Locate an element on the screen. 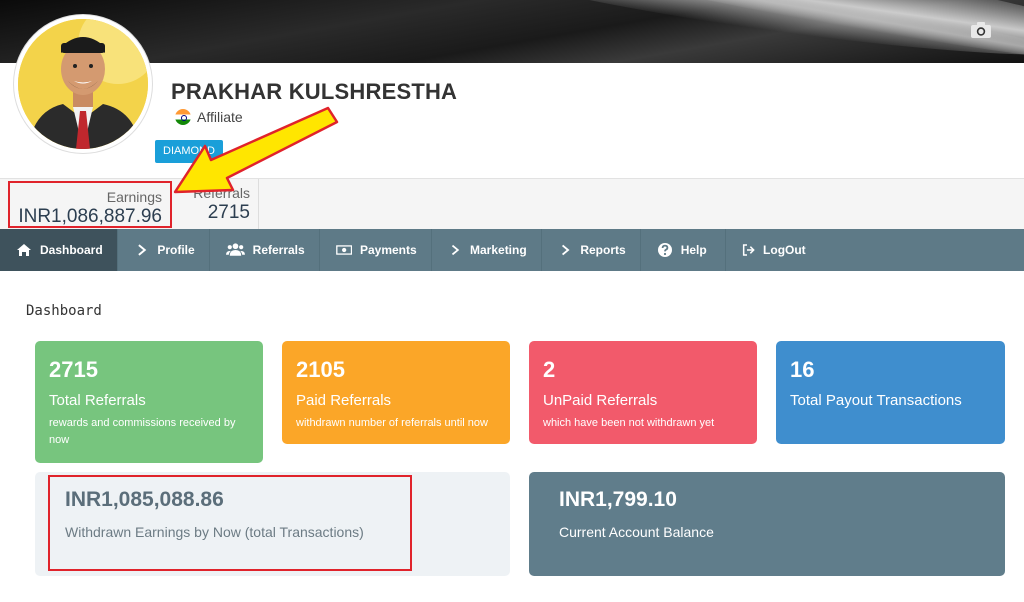 The image size is (1024, 602). nav-label: Reports is located at coordinates (603, 250).